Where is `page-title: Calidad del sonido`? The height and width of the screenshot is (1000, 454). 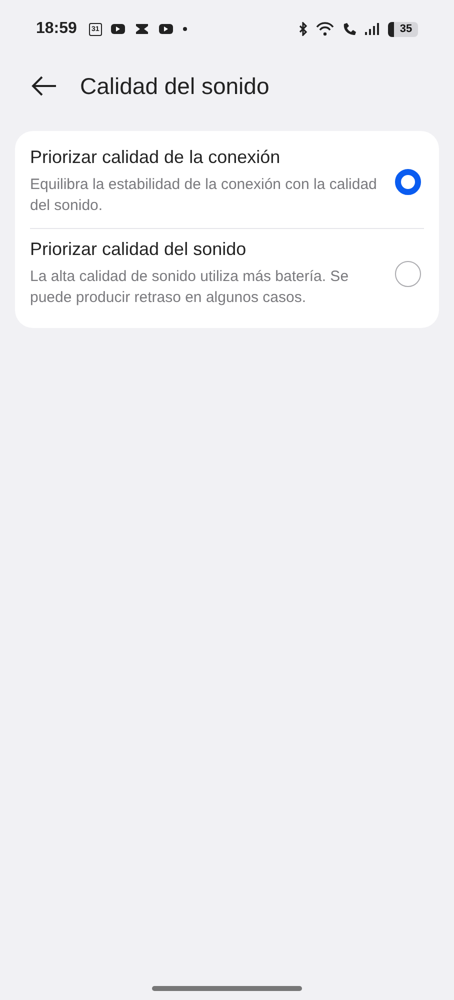 page-title: Calidad del sonido is located at coordinates (175, 86).